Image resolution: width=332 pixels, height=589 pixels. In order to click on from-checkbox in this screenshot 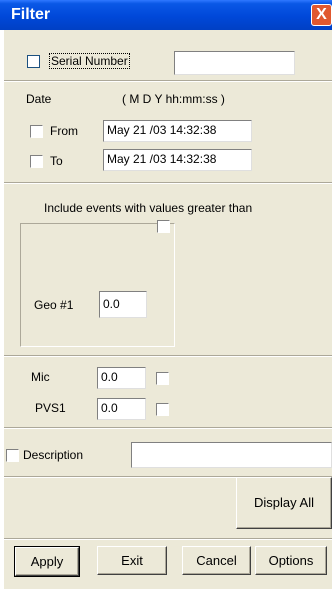, I will do `click(36, 131)`.